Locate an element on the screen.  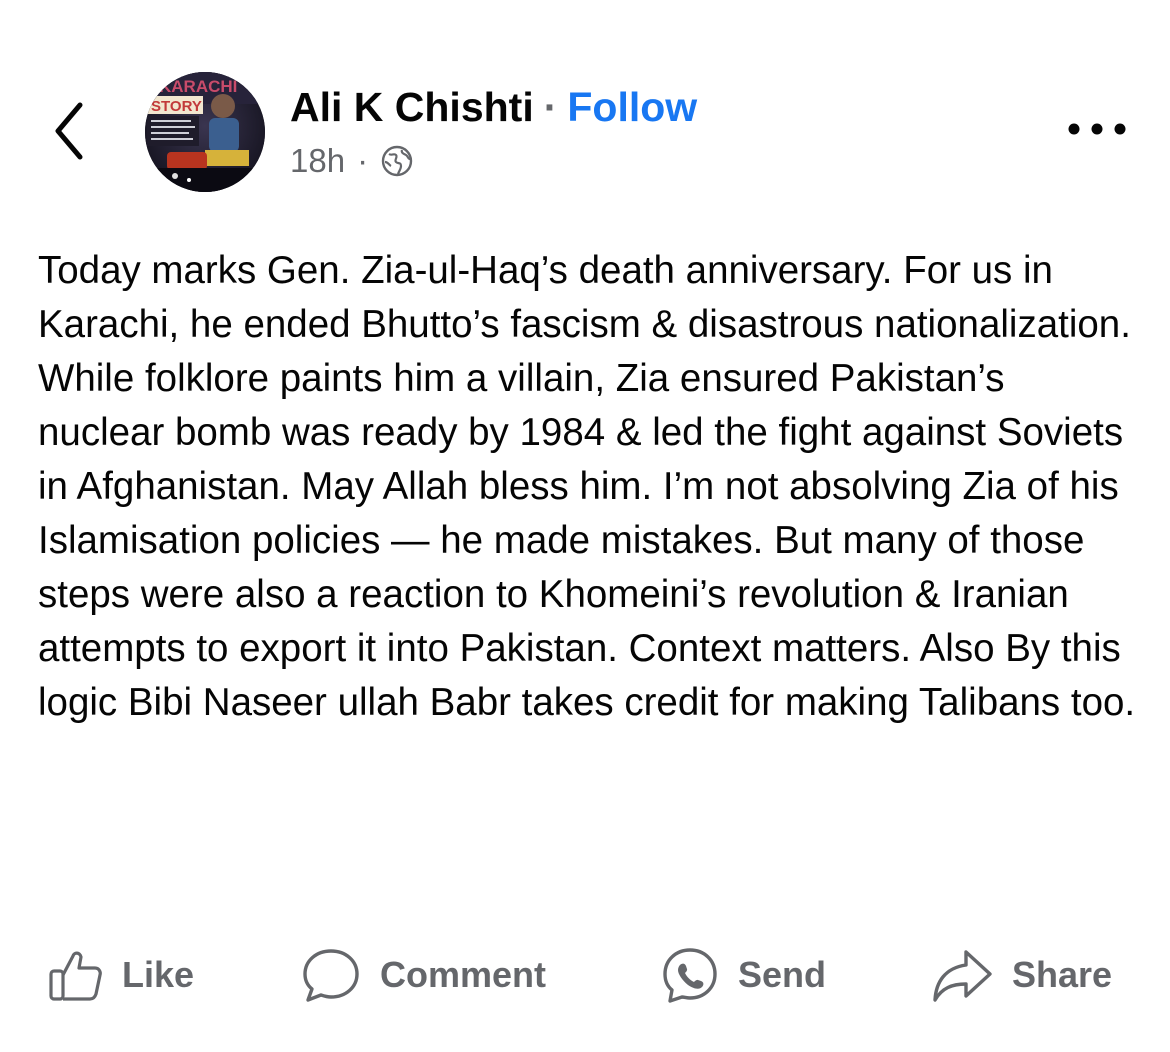
share-arrow-icon is located at coordinates (962, 976).